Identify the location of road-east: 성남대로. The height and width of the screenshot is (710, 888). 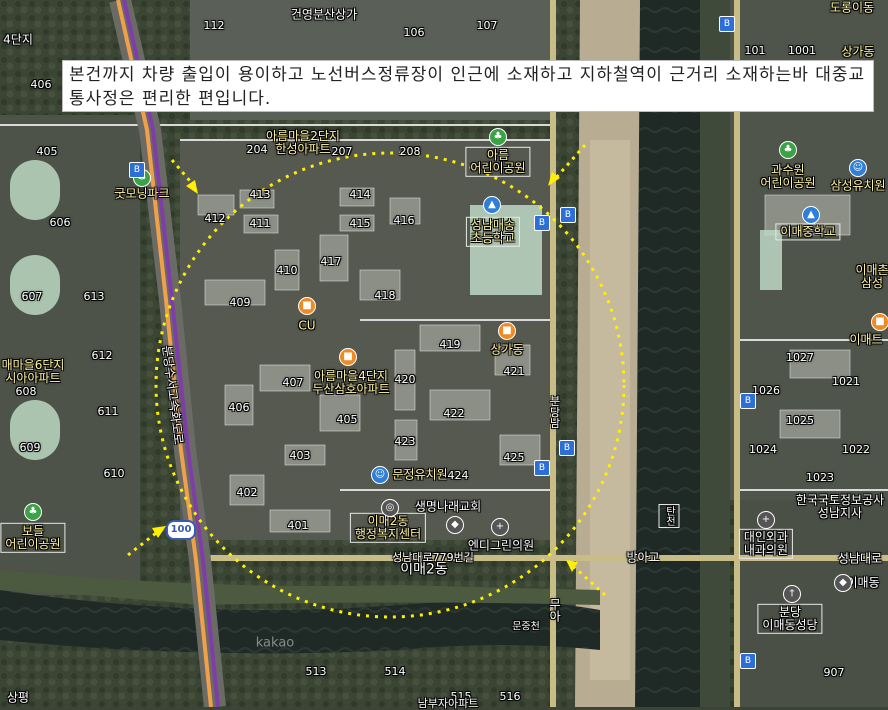
(860, 558).